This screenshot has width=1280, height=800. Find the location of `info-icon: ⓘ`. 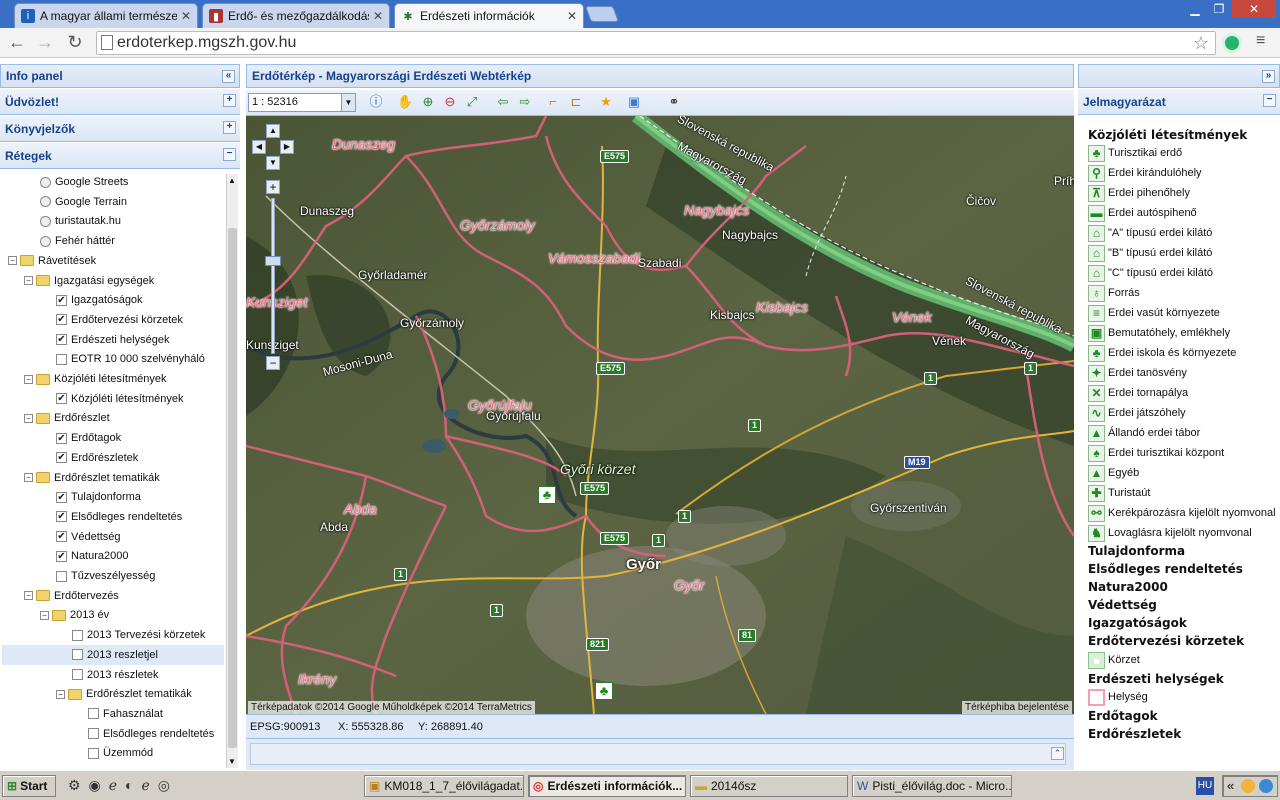

info-icon: ⓘ is located at coordinates (376, 102).